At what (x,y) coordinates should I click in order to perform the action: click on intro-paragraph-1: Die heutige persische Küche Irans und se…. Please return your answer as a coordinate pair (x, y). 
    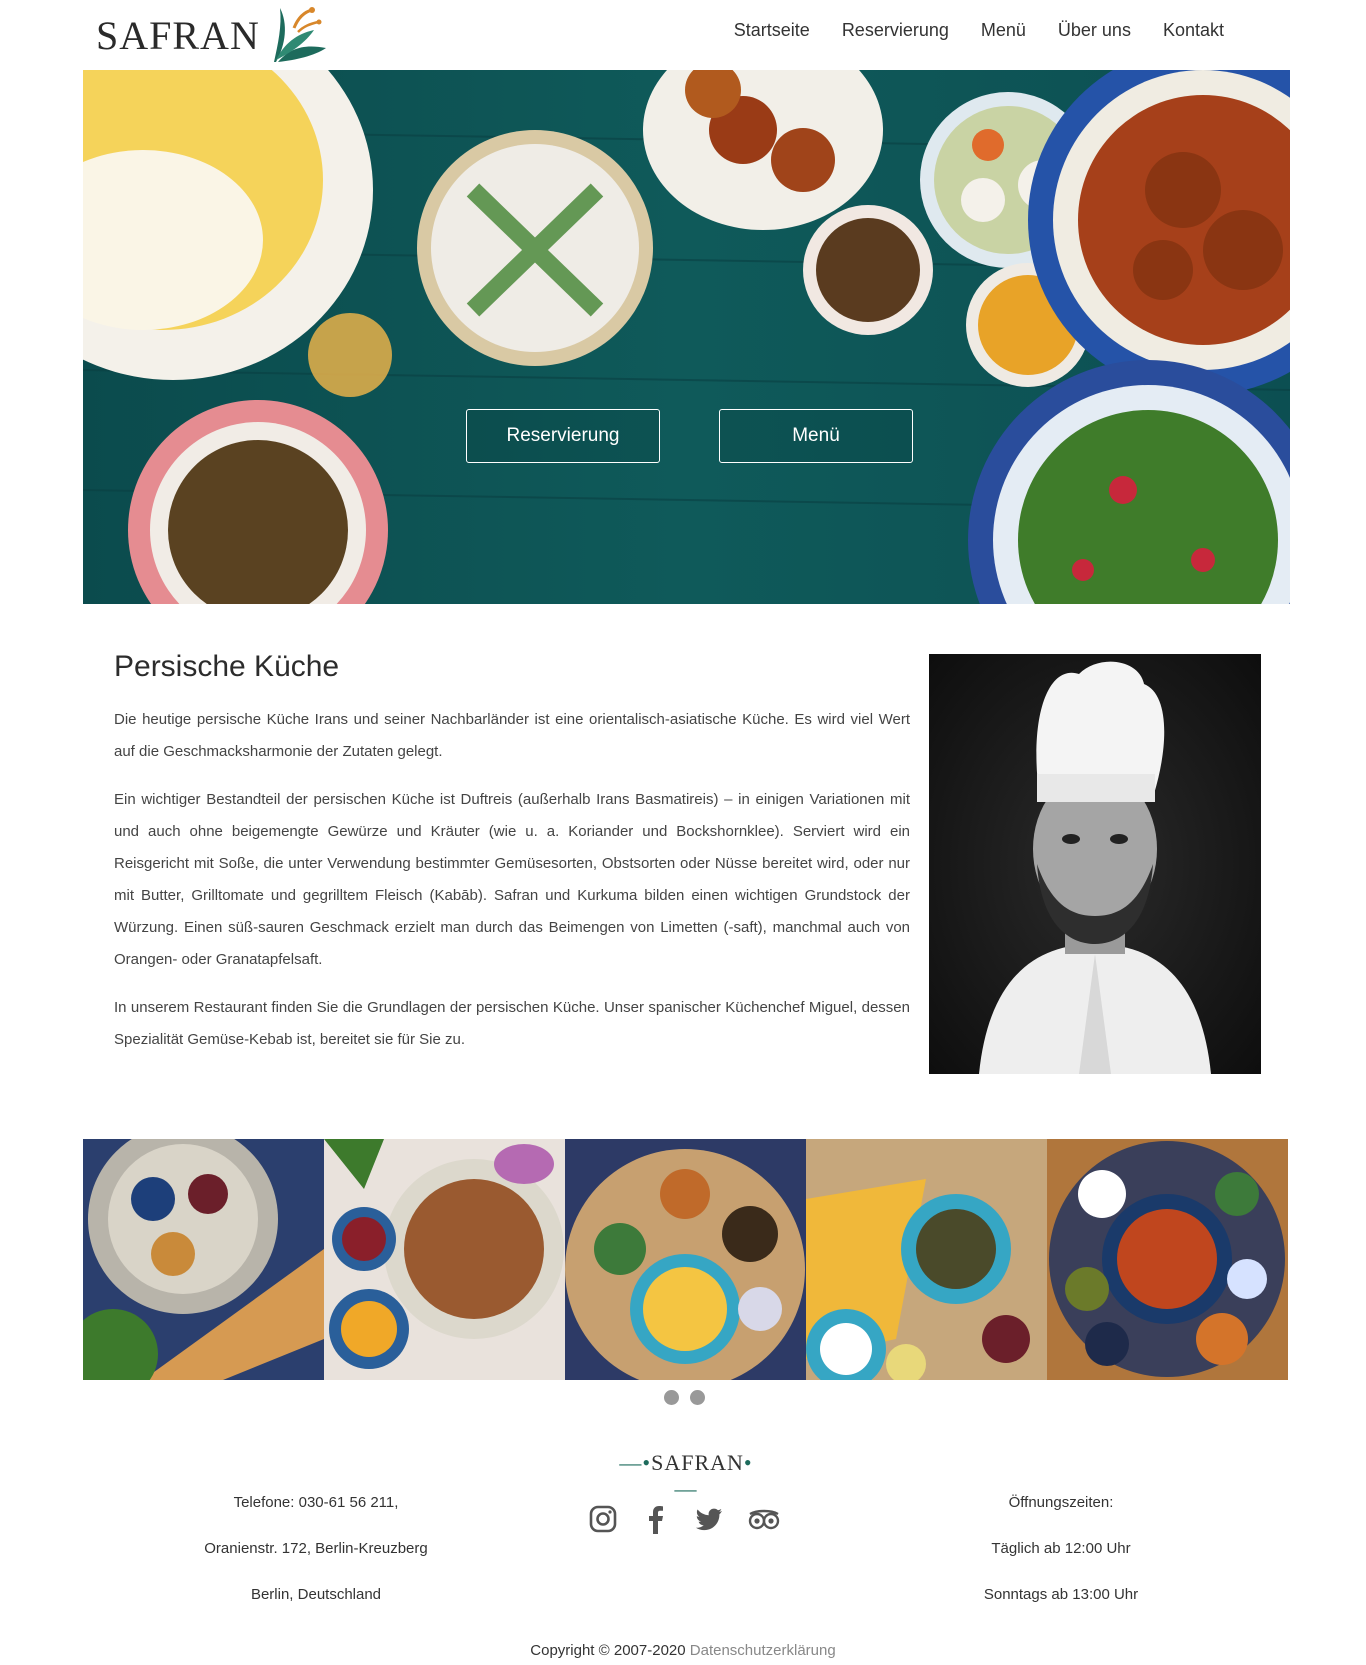
    Looking at the image, I should click on (512, 735).